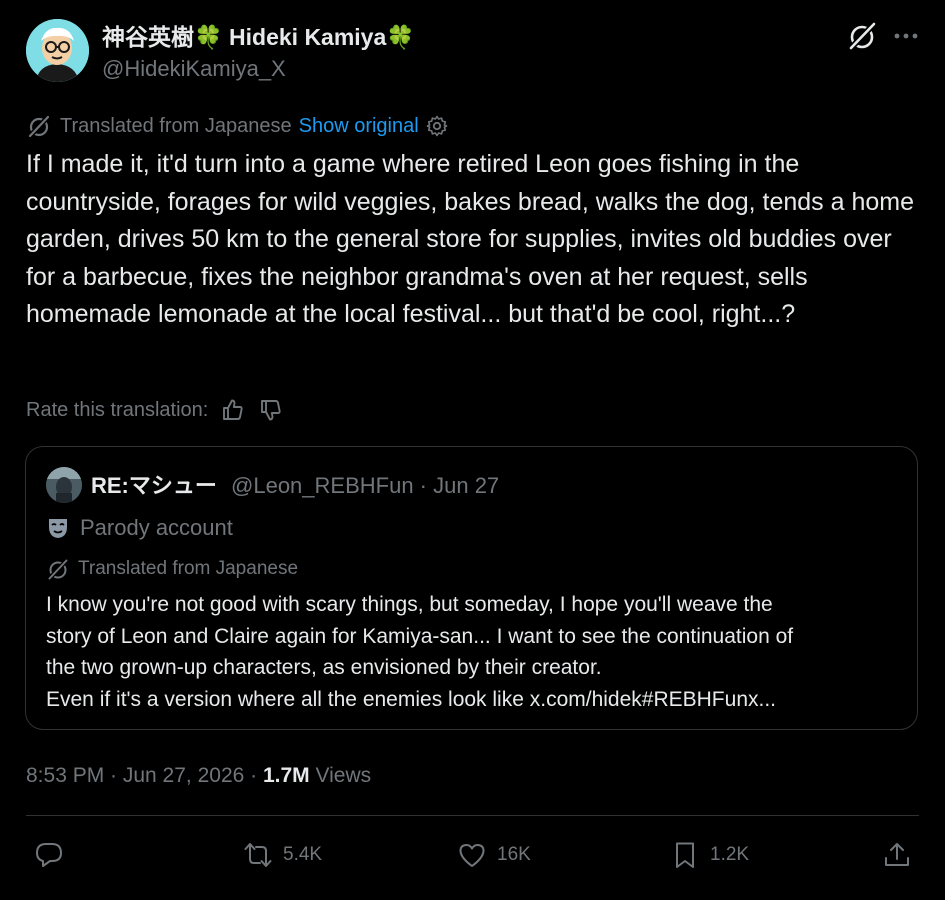 The image size is (945, 900). What do you see at coordinates (282, 855) in the screenshot?
I see `repost-button: 5.4K` at bounding box center [282, 855].